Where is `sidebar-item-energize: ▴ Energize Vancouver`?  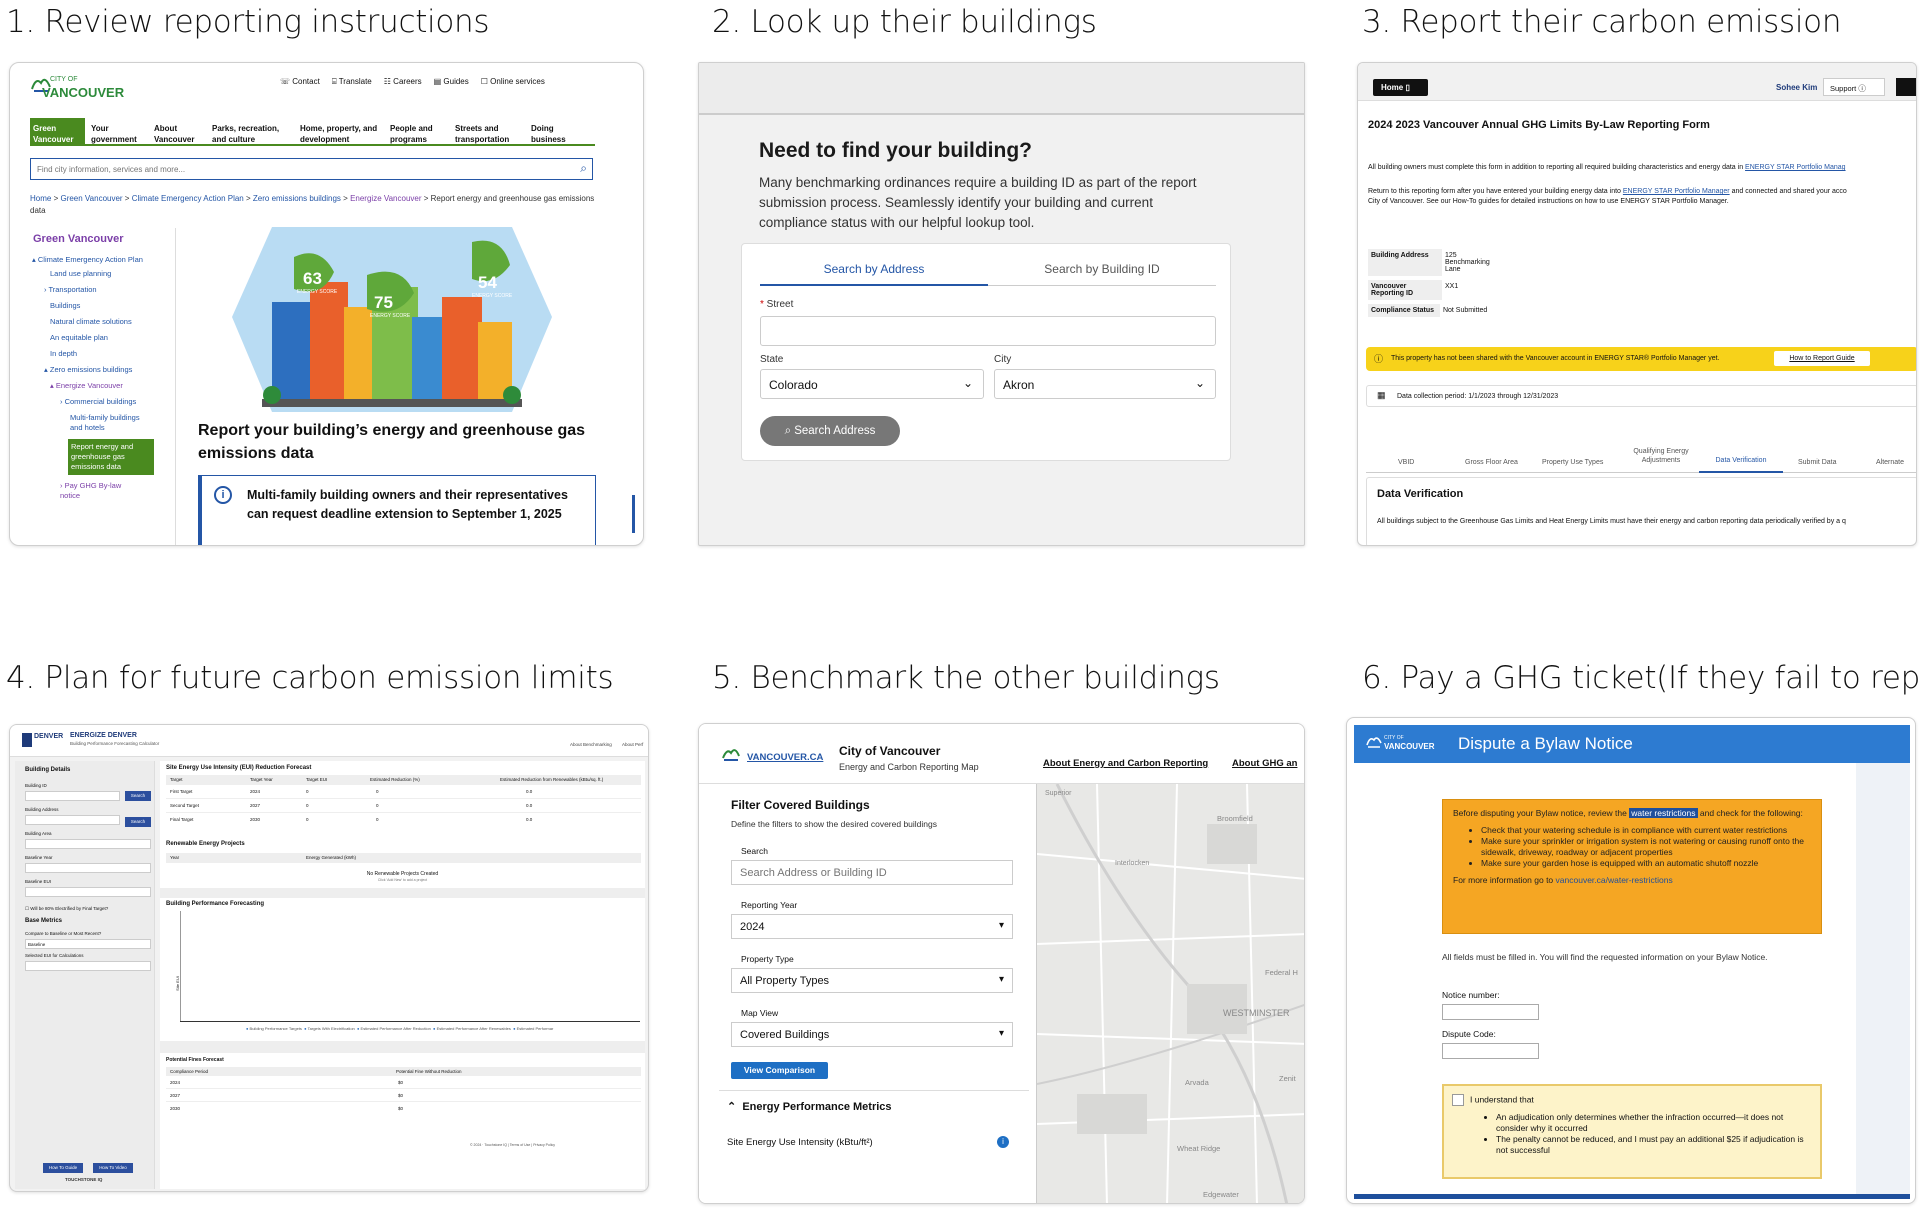
sidebar-item-energize: ▴ Energize Vancouver is located at coordinates (102, 386).